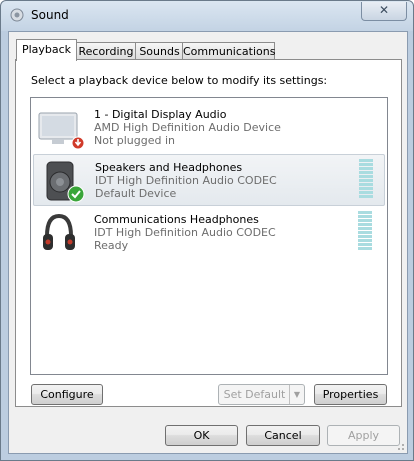 This screenshot has width=414, height=461. I want to click on device-name: Communications Headphones, so click(176, 219).